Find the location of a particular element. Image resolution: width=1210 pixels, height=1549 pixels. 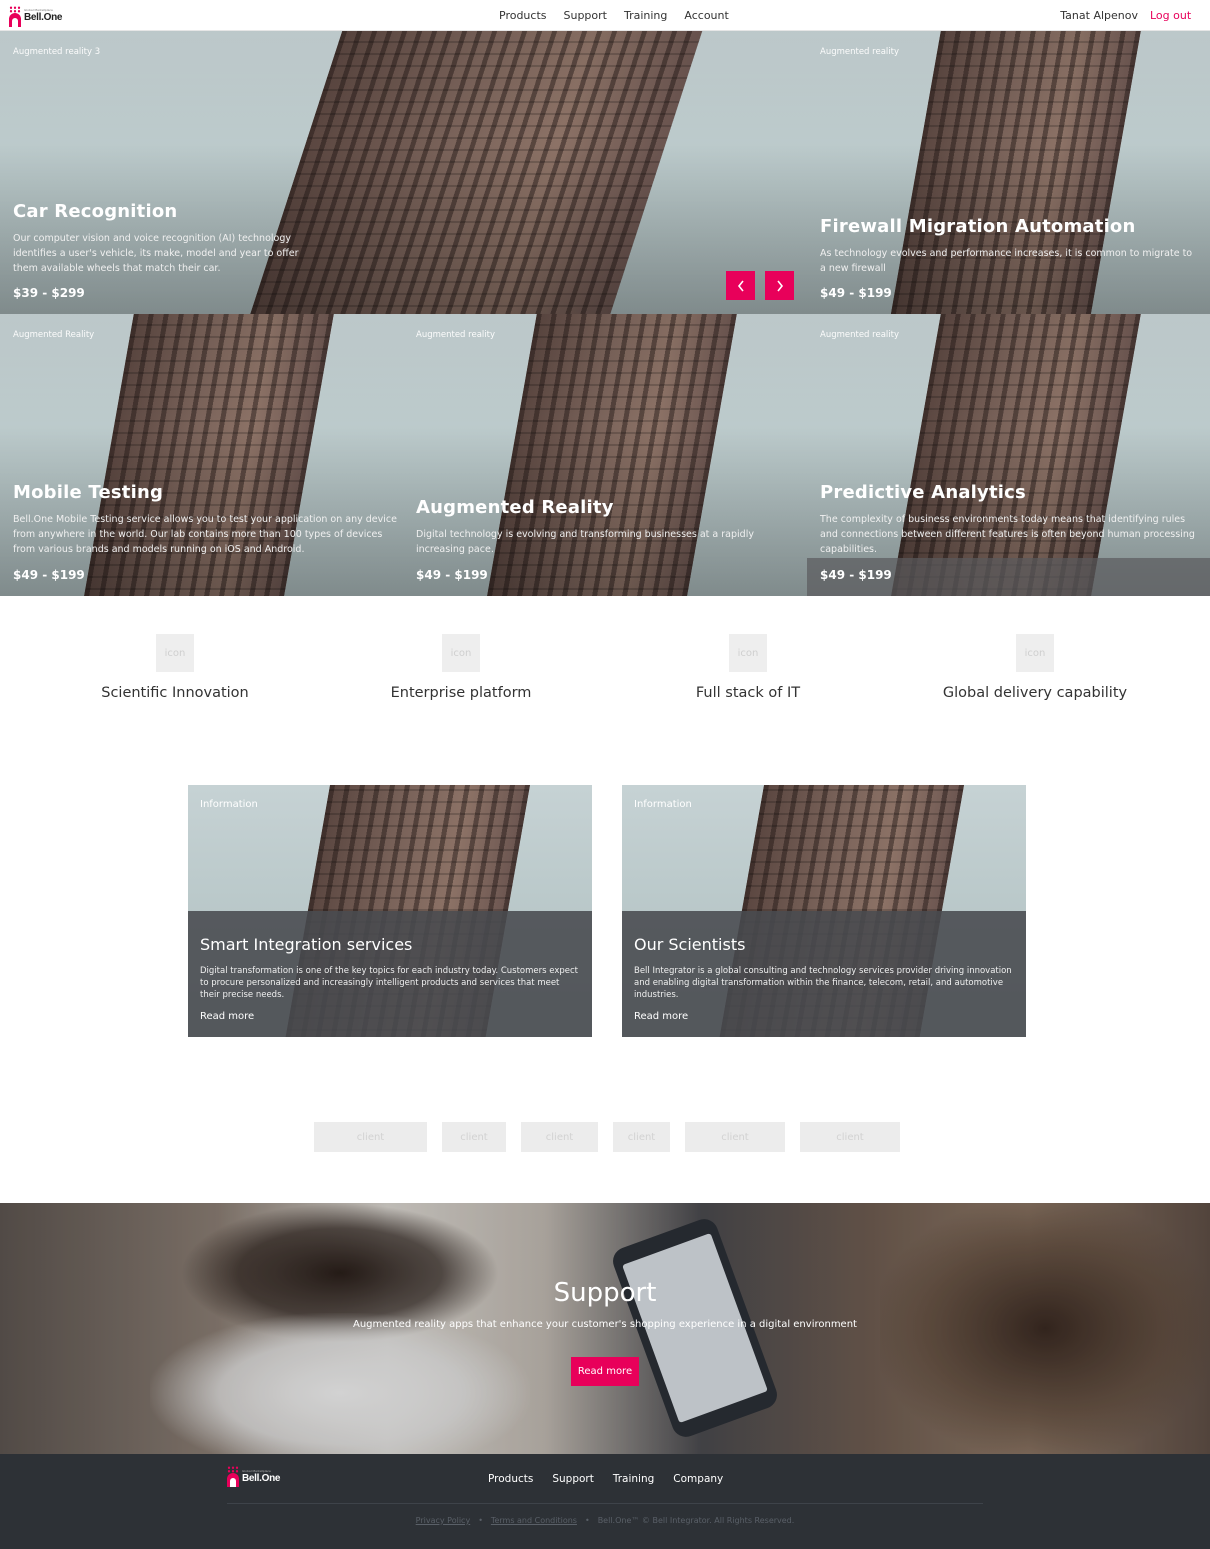

feature-enterprise-platform: icon Enterprise platform is located at coordinates (461, 667).